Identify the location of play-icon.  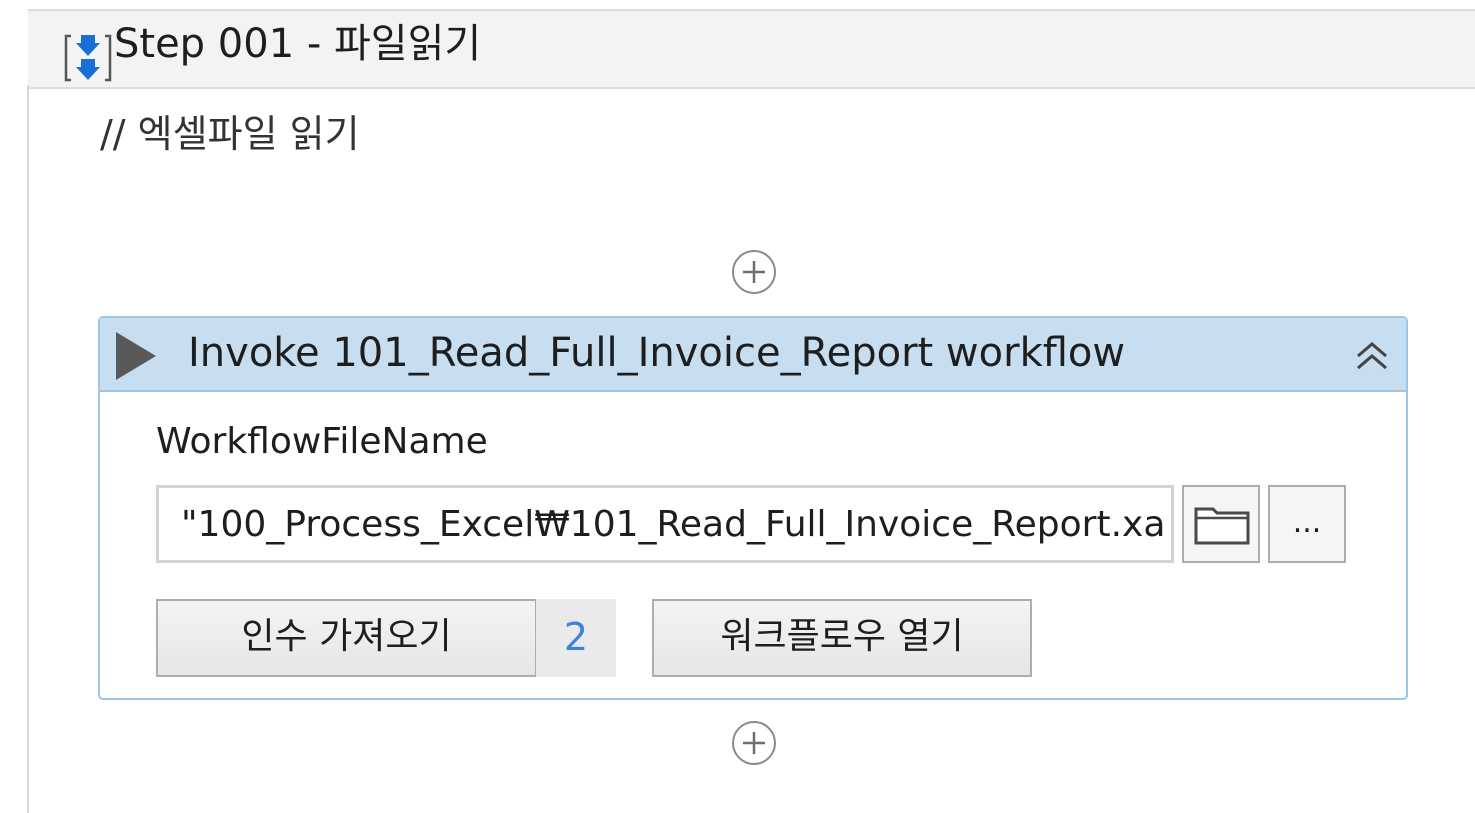
(136, 356).